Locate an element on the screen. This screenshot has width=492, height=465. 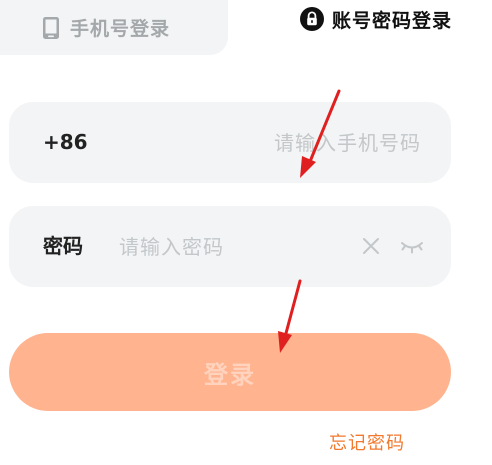
password-label: 密码 is located at coordinates (63, 246).